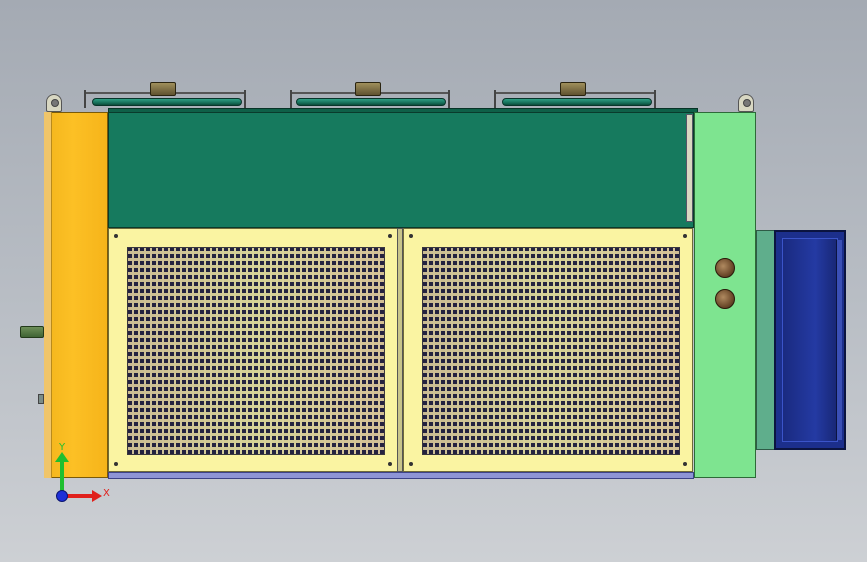 Image resolution: width=867 pixels, height=562 pixels. What do you see at coordinates (495, 99) in the screenshot?
I see `fan-3-post-left` at bounding box center [495, 99].